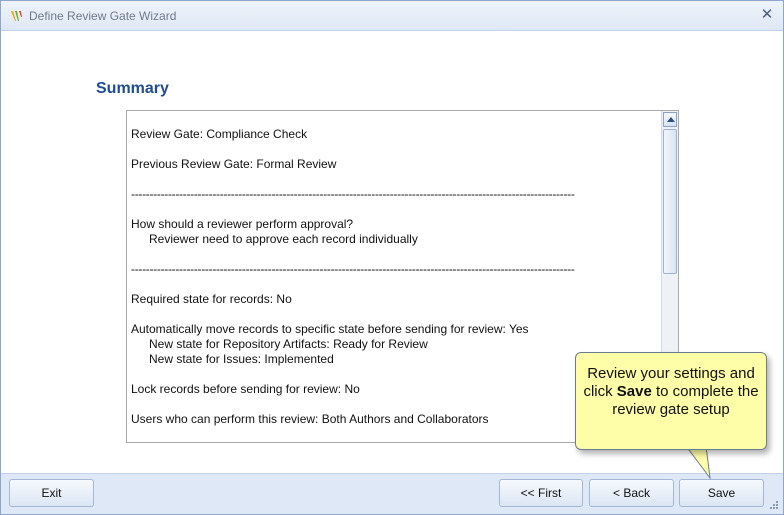 Image resolution: width=784 pixels, height=515 pixels. What do you see at coordinates (219, 134) in the screenshot?
I see `summary-review-gate: Review Gate: Compliance Check` at bounding box center [219, 134].